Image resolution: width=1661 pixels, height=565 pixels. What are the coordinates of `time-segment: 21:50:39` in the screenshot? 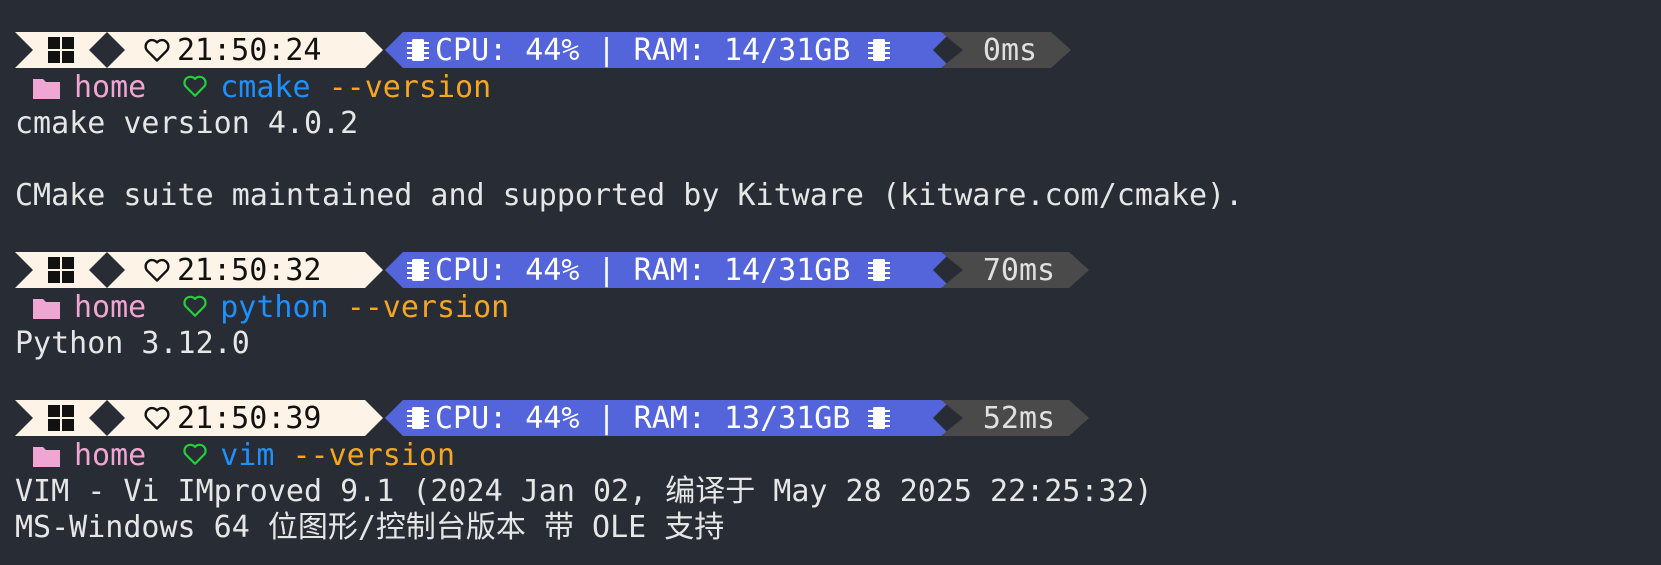 It's located at (245, 418).